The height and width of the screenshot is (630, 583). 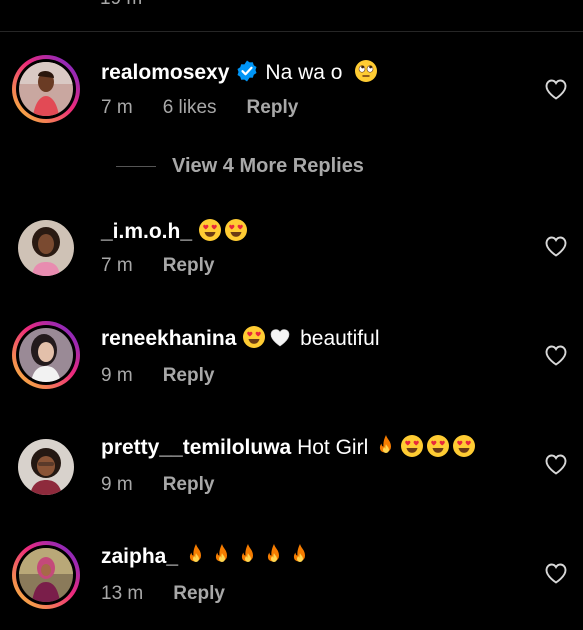 I want to click on view-more-replies-label: View 4 More Replies, so click(x=268, y=166).